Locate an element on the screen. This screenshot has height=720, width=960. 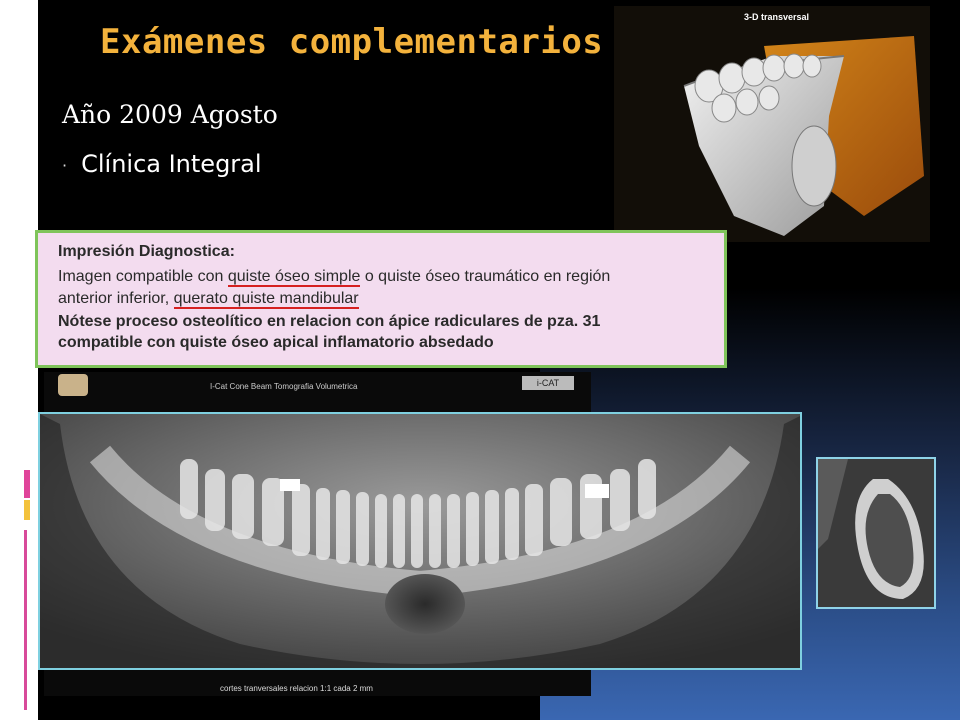
panoramic-header: I-Cat Cone Beam Tomografia Volumetrica is located at coordinates (284, 386).